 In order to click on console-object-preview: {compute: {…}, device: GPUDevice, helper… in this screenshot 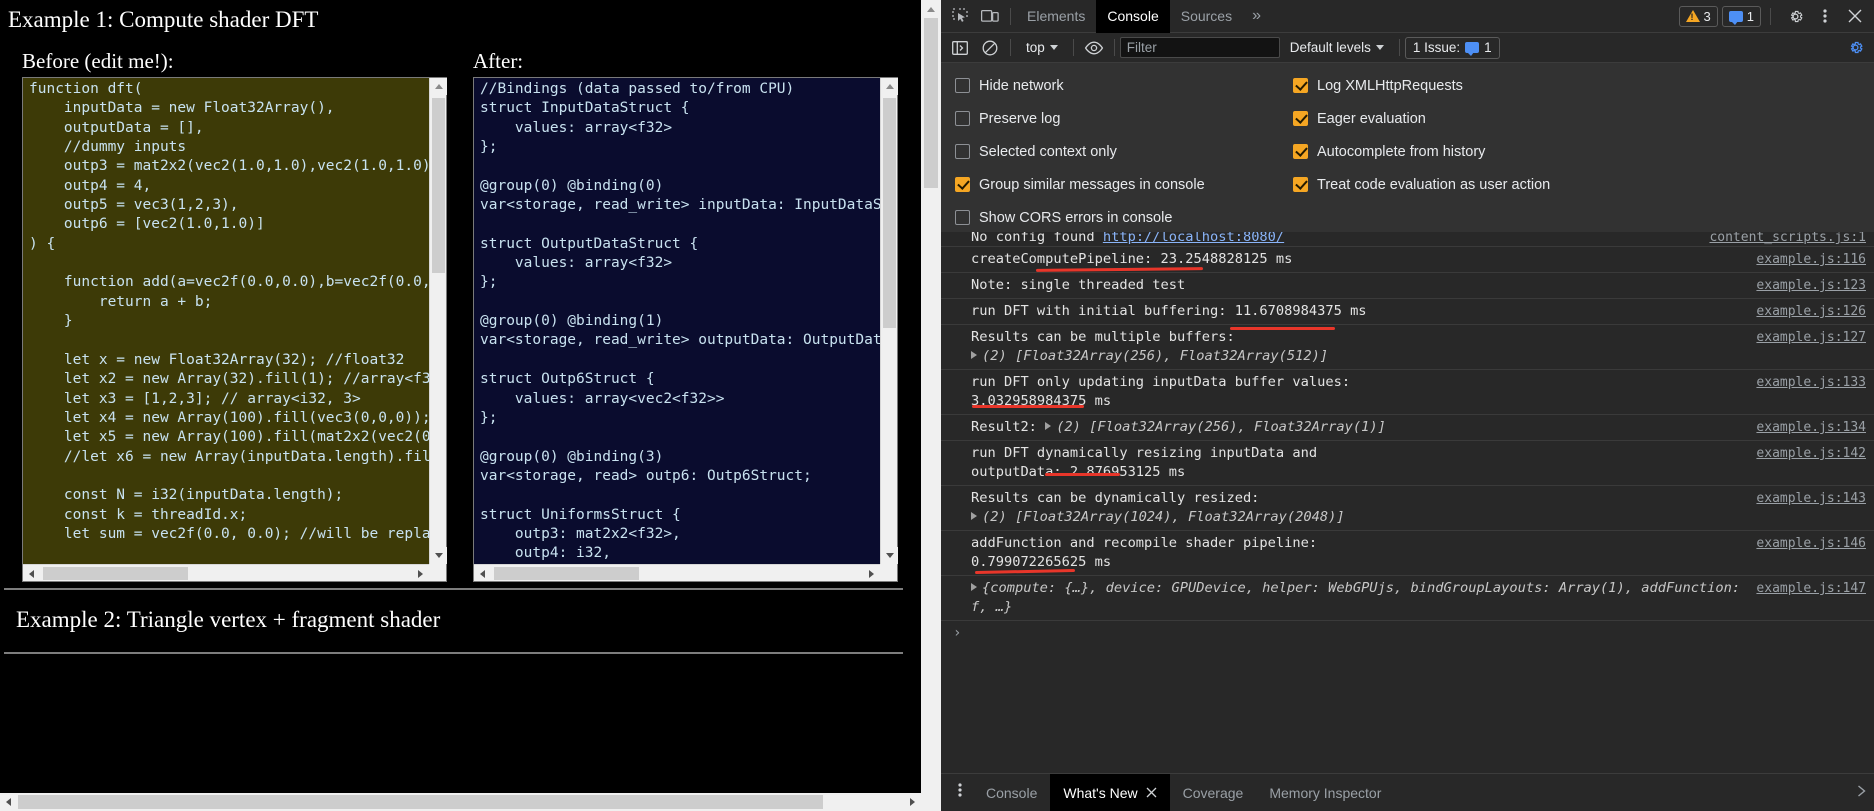, I will do `click(1358, 598)`.